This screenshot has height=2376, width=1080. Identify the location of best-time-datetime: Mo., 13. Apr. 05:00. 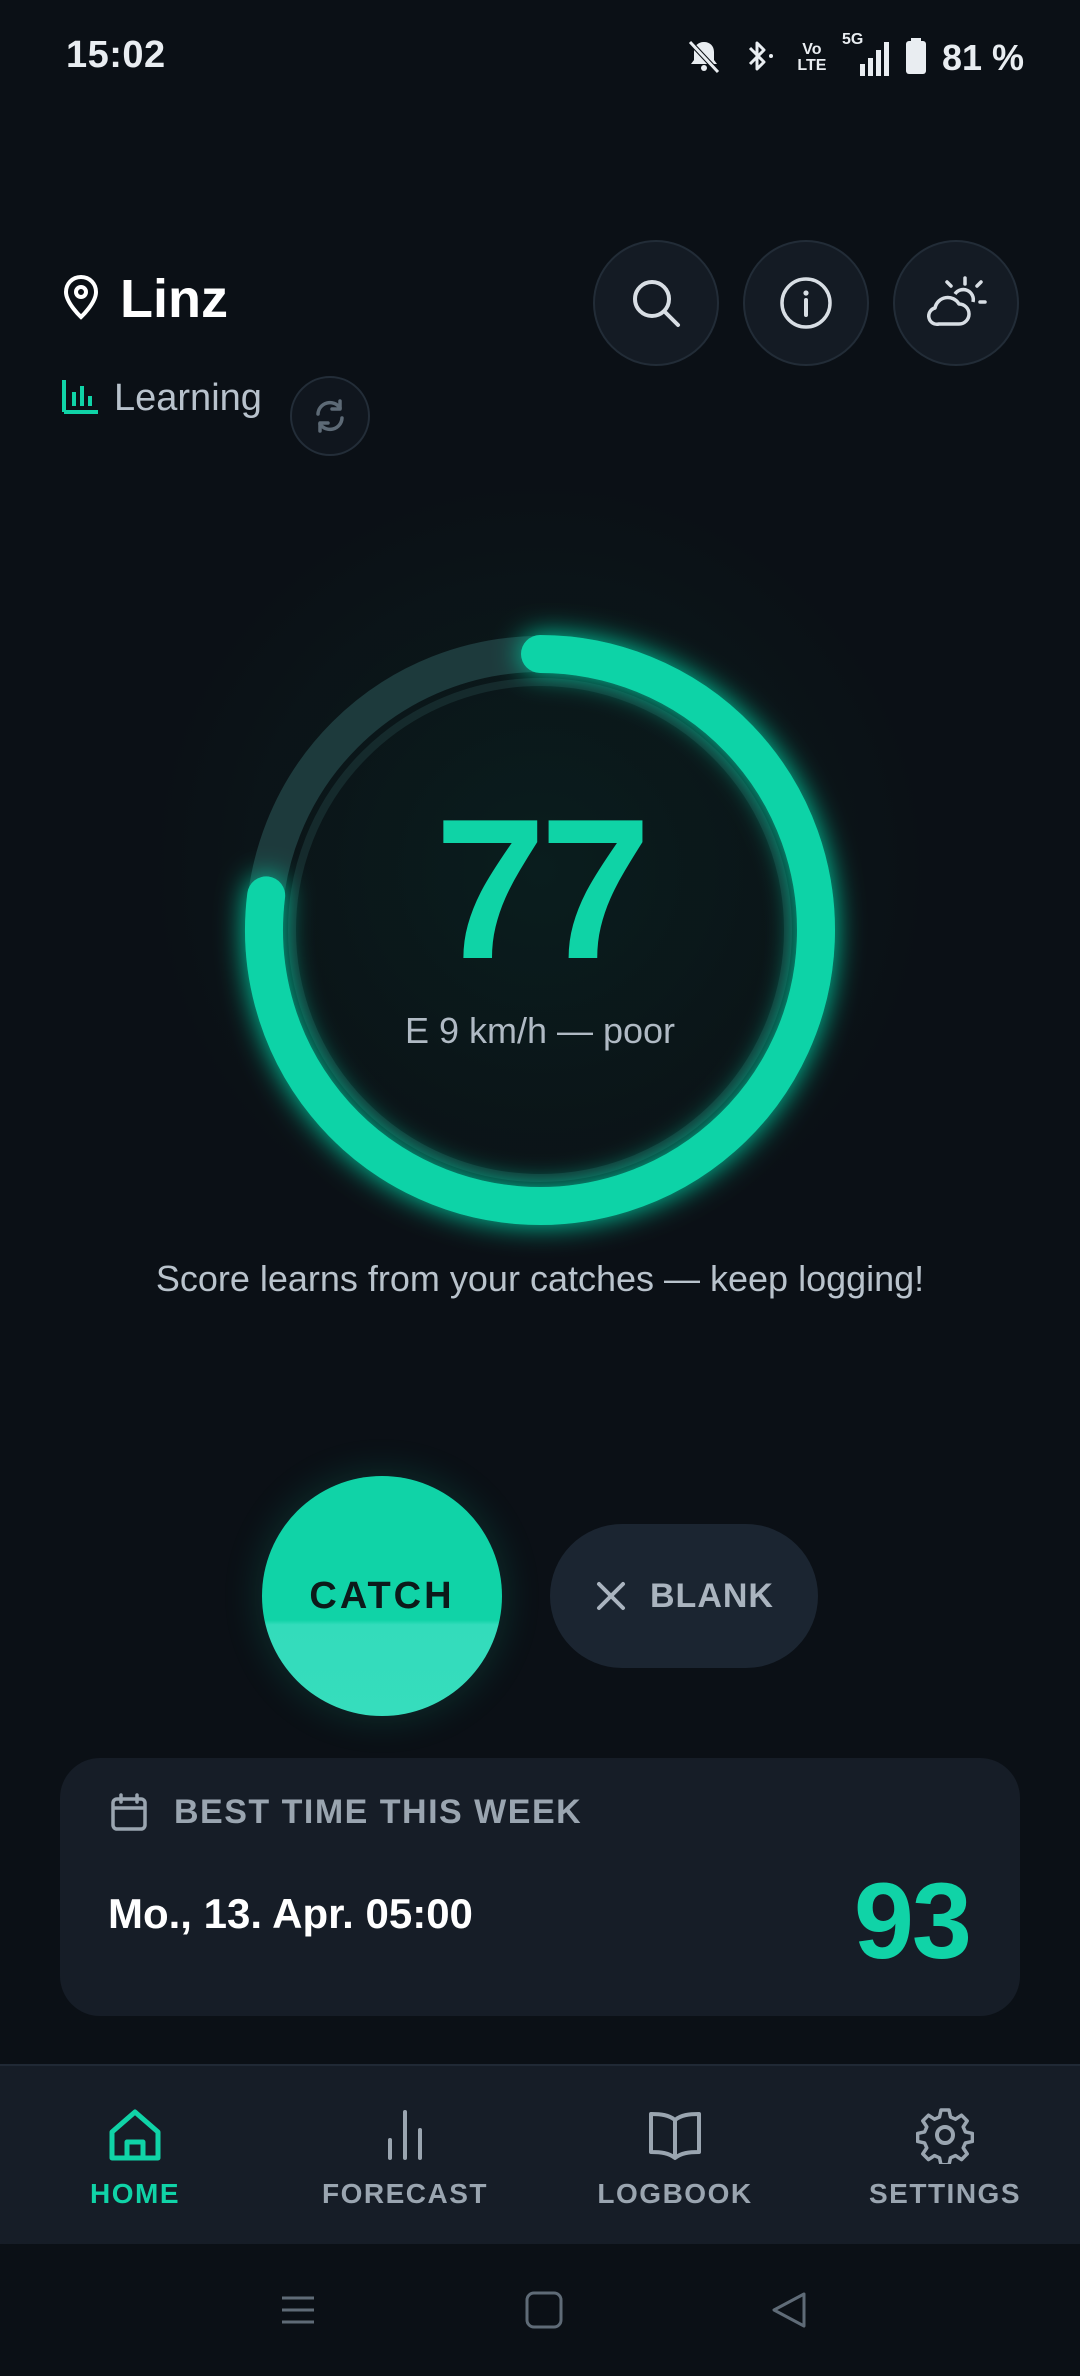
(290, 1913).